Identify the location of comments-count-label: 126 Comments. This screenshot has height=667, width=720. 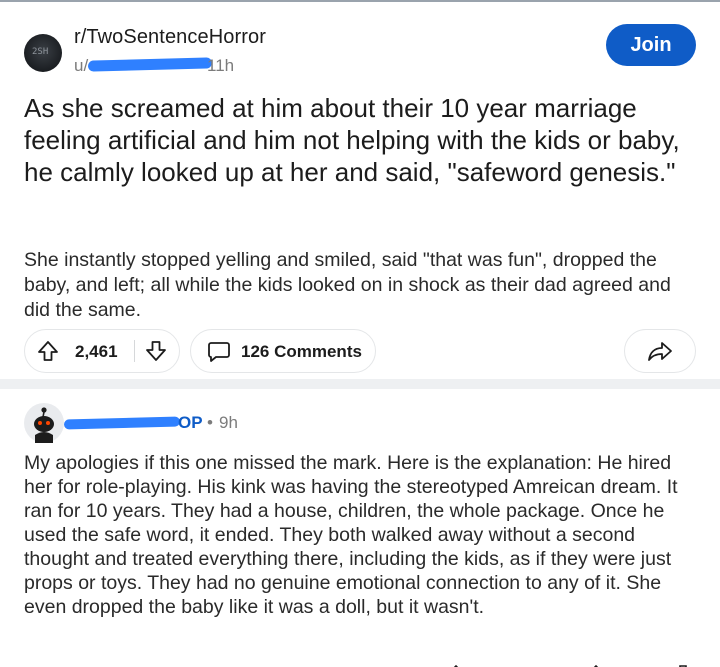
(301, 351).